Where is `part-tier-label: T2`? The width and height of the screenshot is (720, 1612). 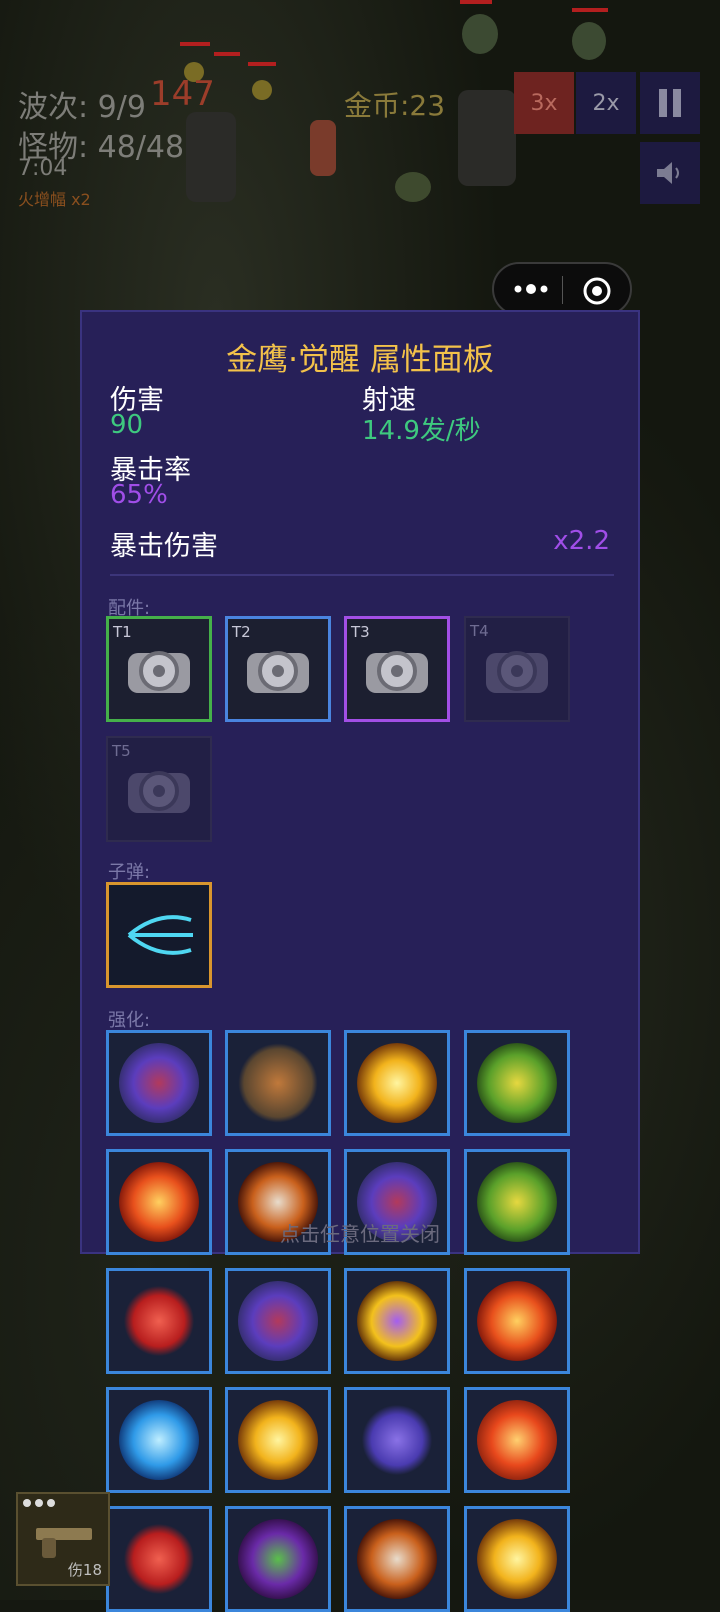
part-tier-label: T2 is located at coordinates (241, 632).